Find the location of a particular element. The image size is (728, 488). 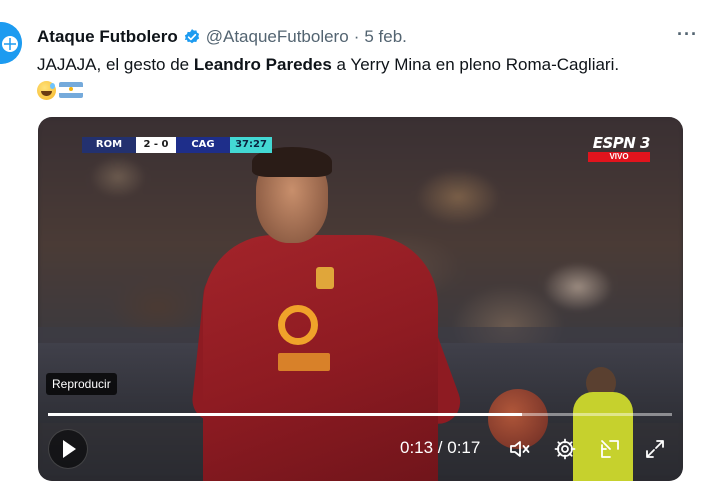

espn-logo-text: ESPN 3 is located at coordinates (621, 143).